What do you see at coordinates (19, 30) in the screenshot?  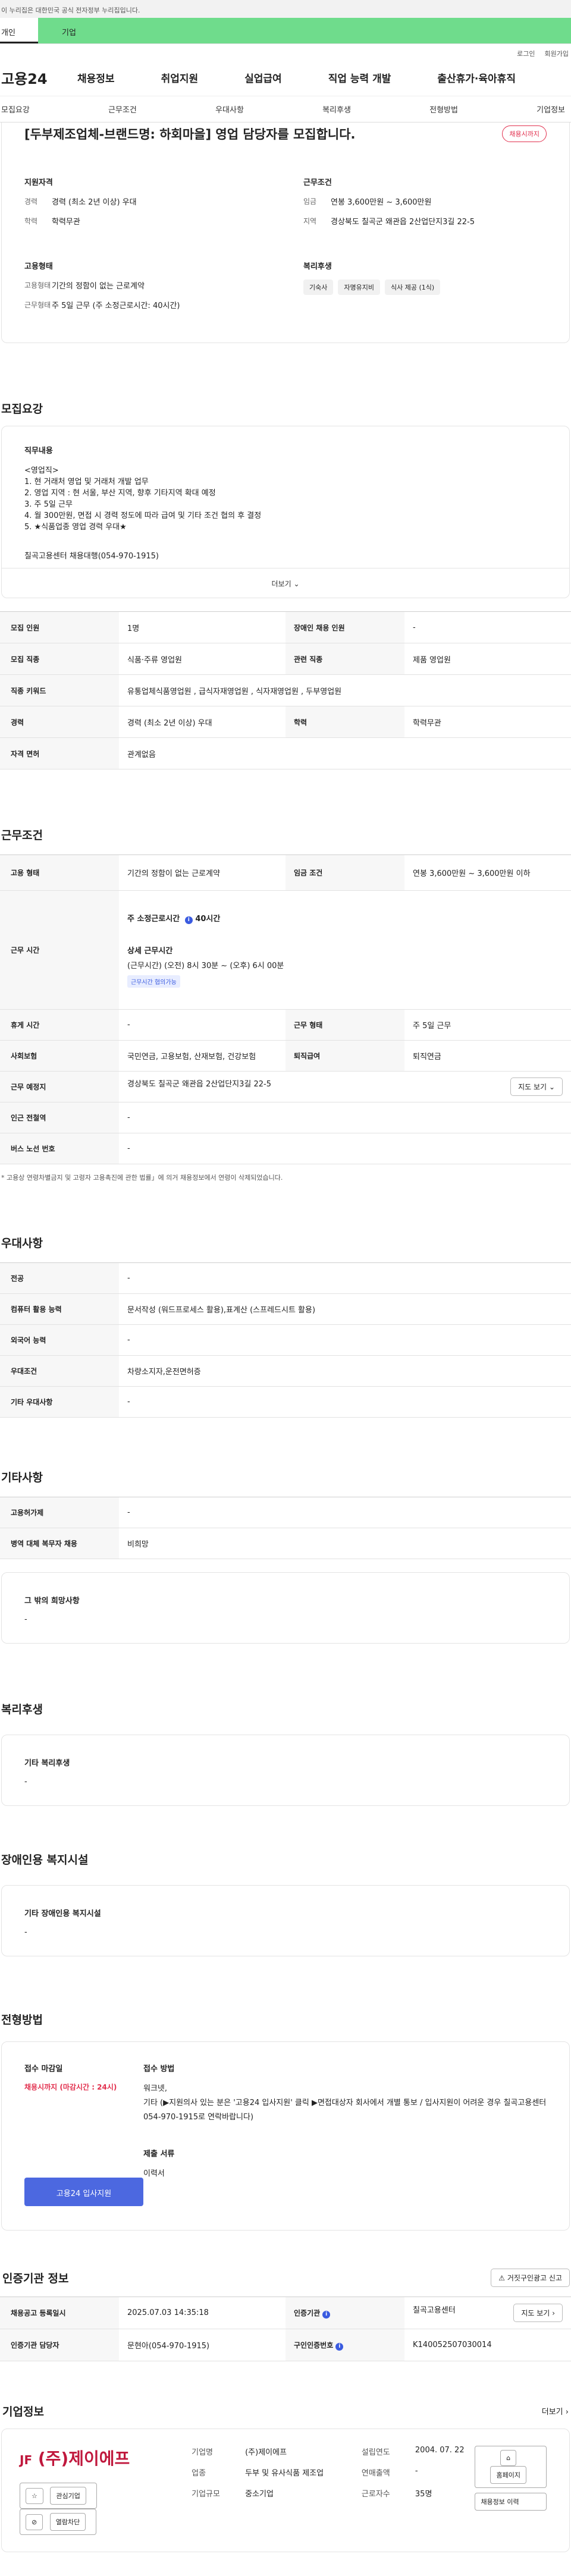 I see `tab-individual: 개인` at bounding box center [19, 30].